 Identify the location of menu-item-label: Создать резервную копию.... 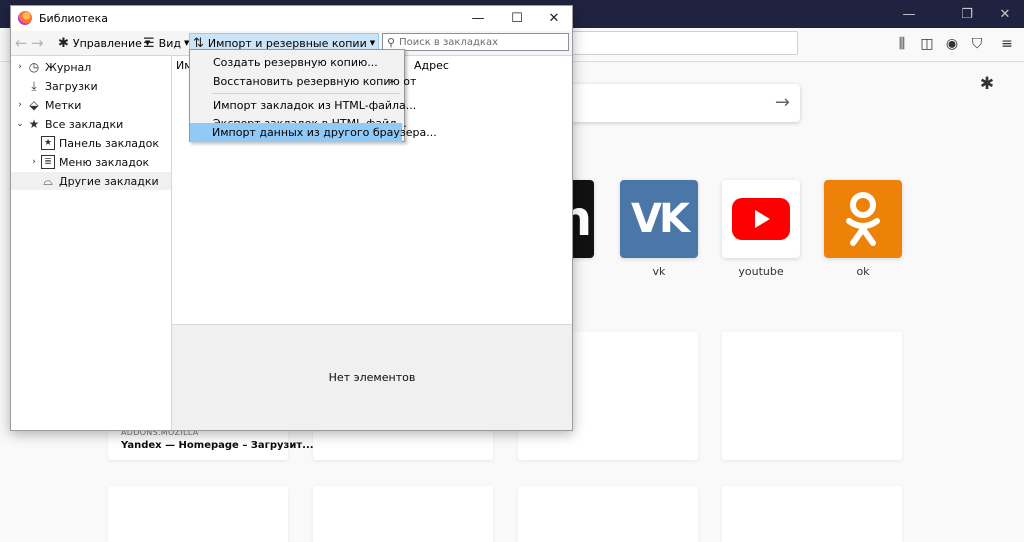
(295, 62).